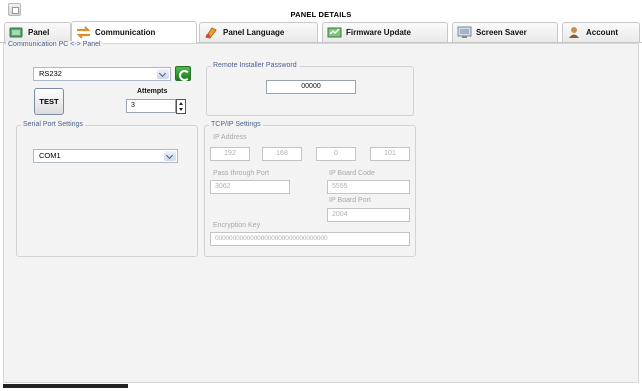 The width and height of the screenshot is (642, 391). I want to click on communication-arrows-icon, so click(83, 32).